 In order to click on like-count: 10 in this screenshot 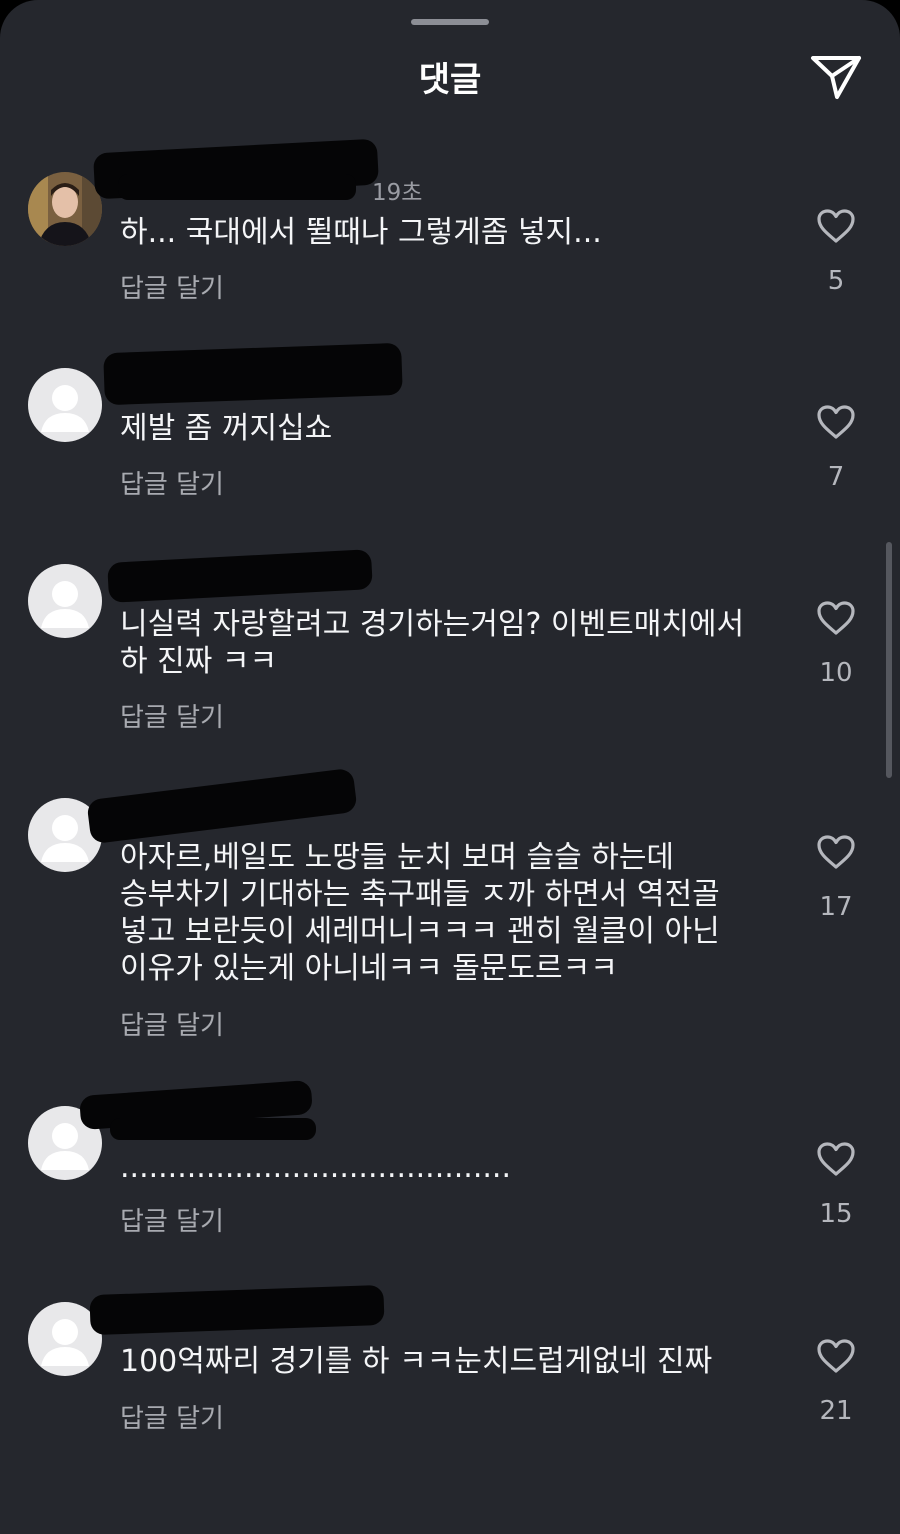, I will do `click(836, 673)`.